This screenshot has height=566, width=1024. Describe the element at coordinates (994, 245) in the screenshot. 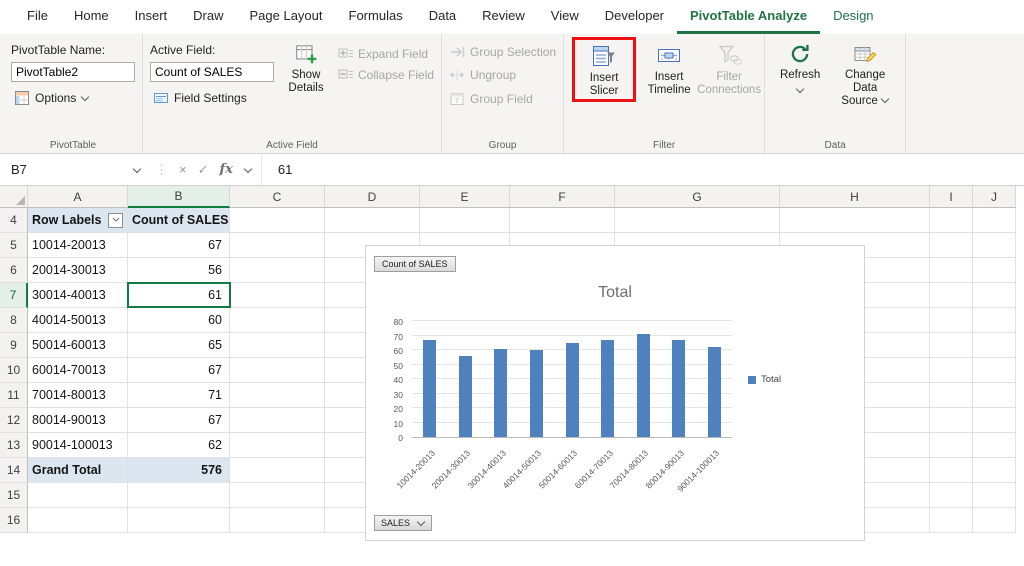

I see `cell-J5` at that location.